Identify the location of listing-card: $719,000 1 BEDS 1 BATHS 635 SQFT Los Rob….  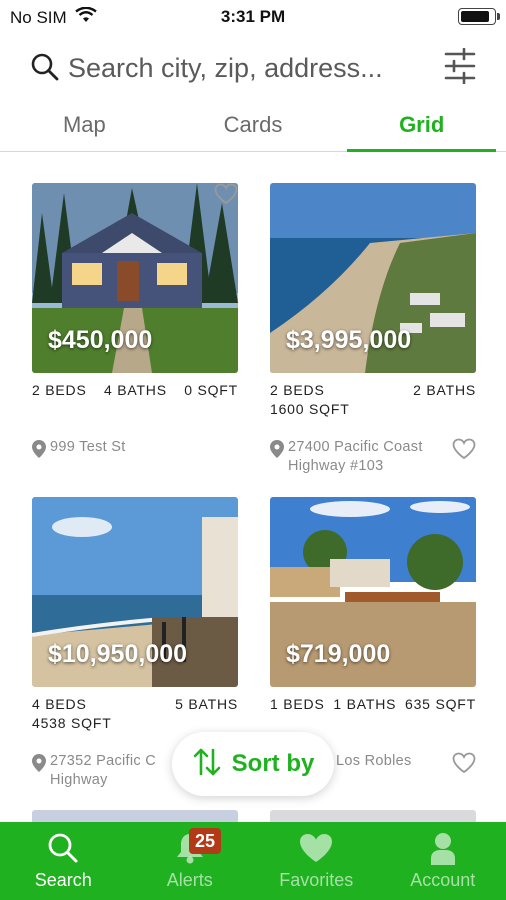
(373, 635).